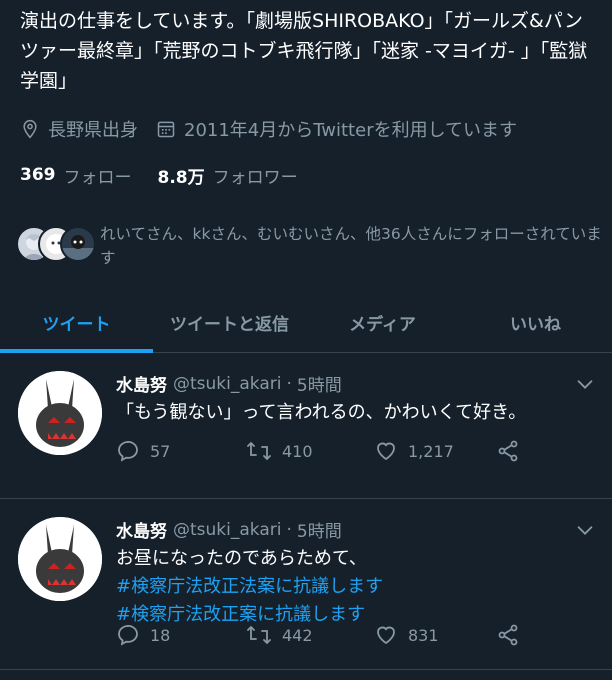 This screenshot has height=680, width=612. What do you see at coordinates (241, 558) in the screenshot?
I see `tweet-text: お昼になったのであらためて、` at bounding box center [241, 558].